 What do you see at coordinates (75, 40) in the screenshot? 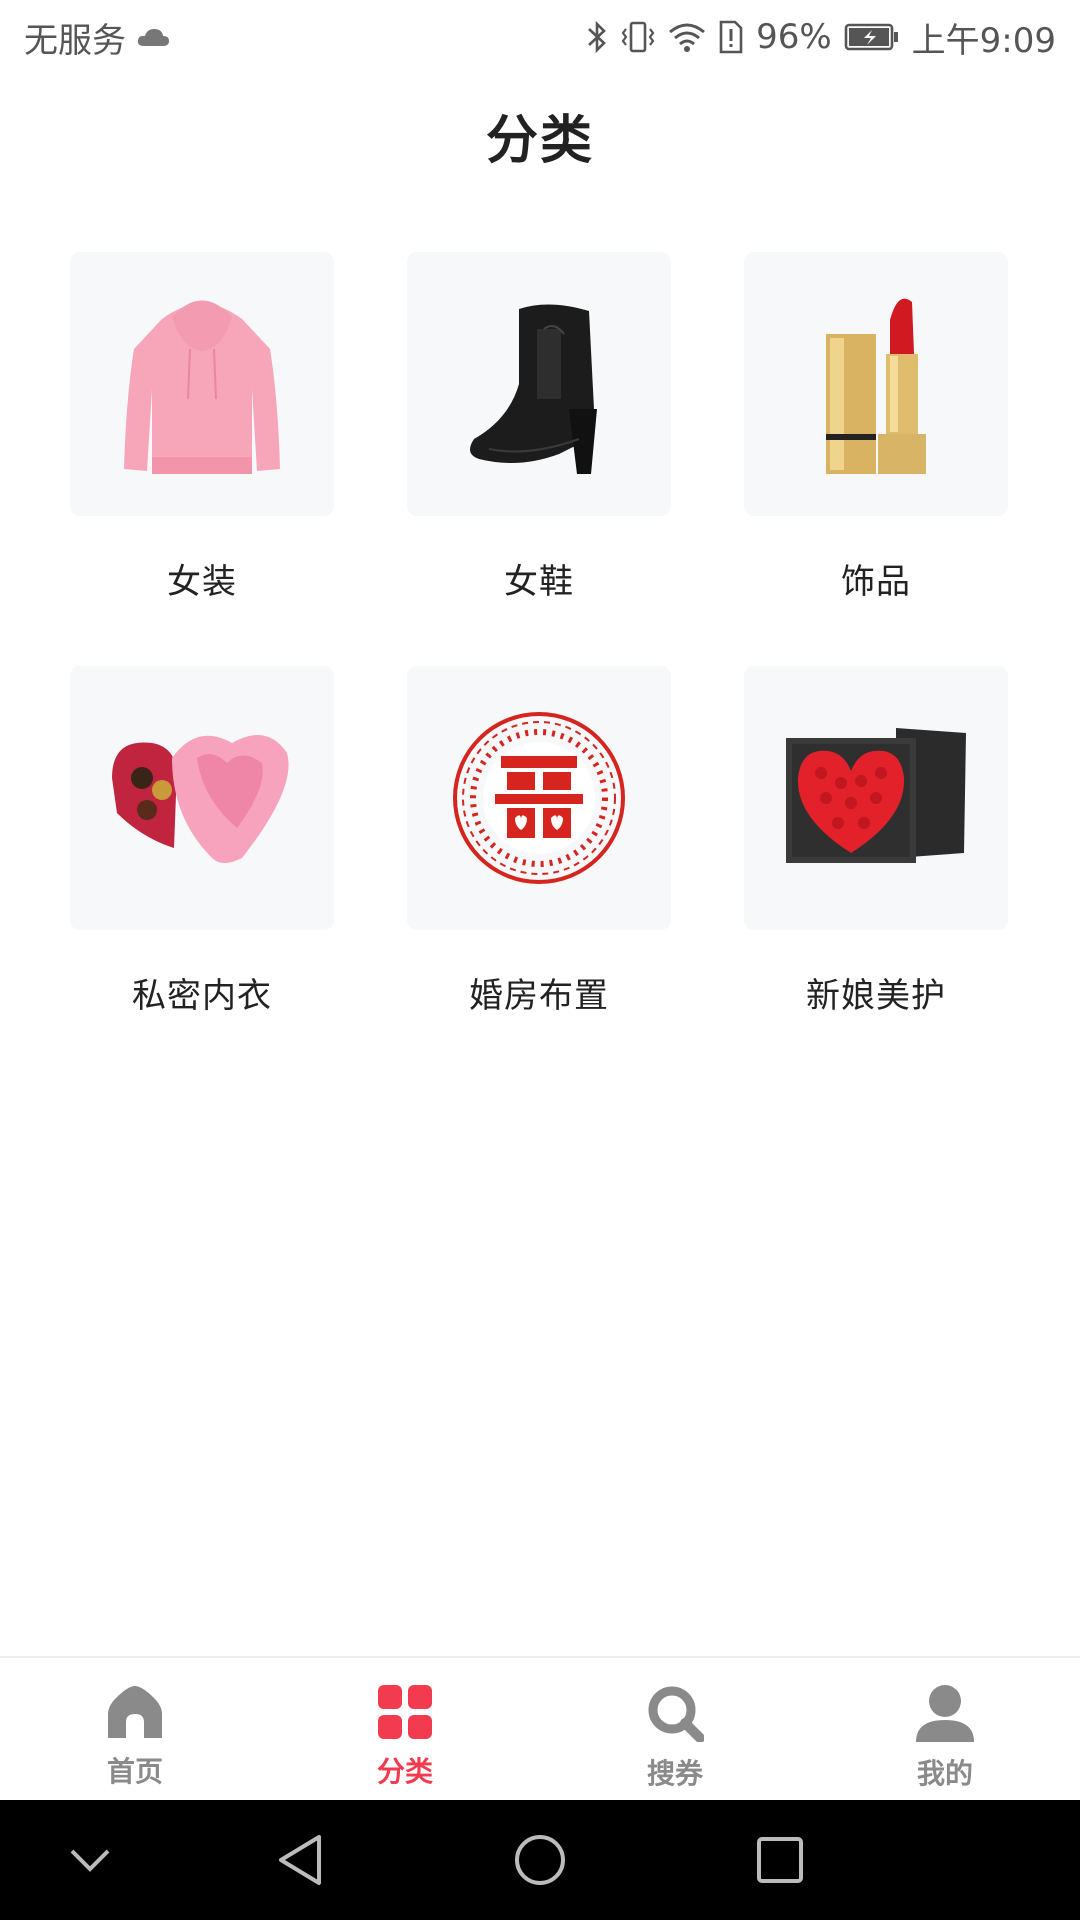
I see `carrier-text: 无服务` at bounding box center [75, 40].